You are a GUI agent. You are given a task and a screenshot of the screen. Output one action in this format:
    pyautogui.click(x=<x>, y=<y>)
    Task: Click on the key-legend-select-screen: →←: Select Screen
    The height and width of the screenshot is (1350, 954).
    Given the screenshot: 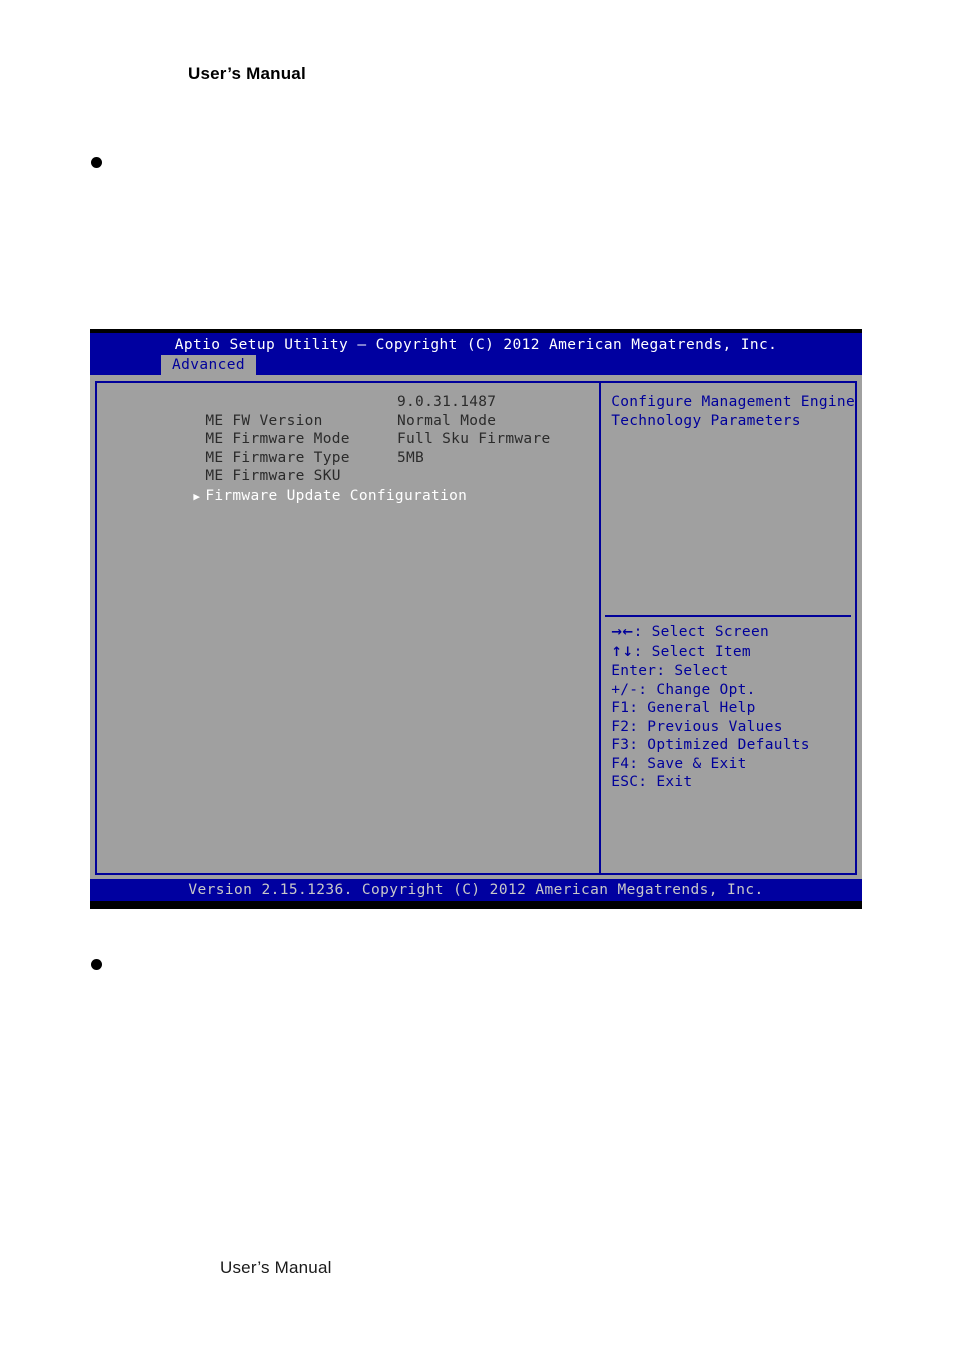 What is the action you would take?
    pyautogui.click(x=710, y=633)
    